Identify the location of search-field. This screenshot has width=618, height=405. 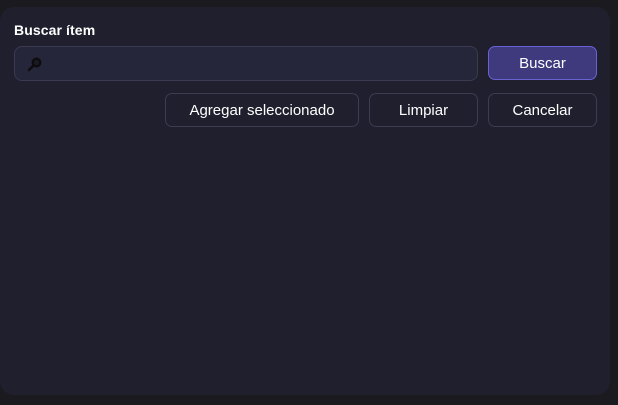
(246, 63).